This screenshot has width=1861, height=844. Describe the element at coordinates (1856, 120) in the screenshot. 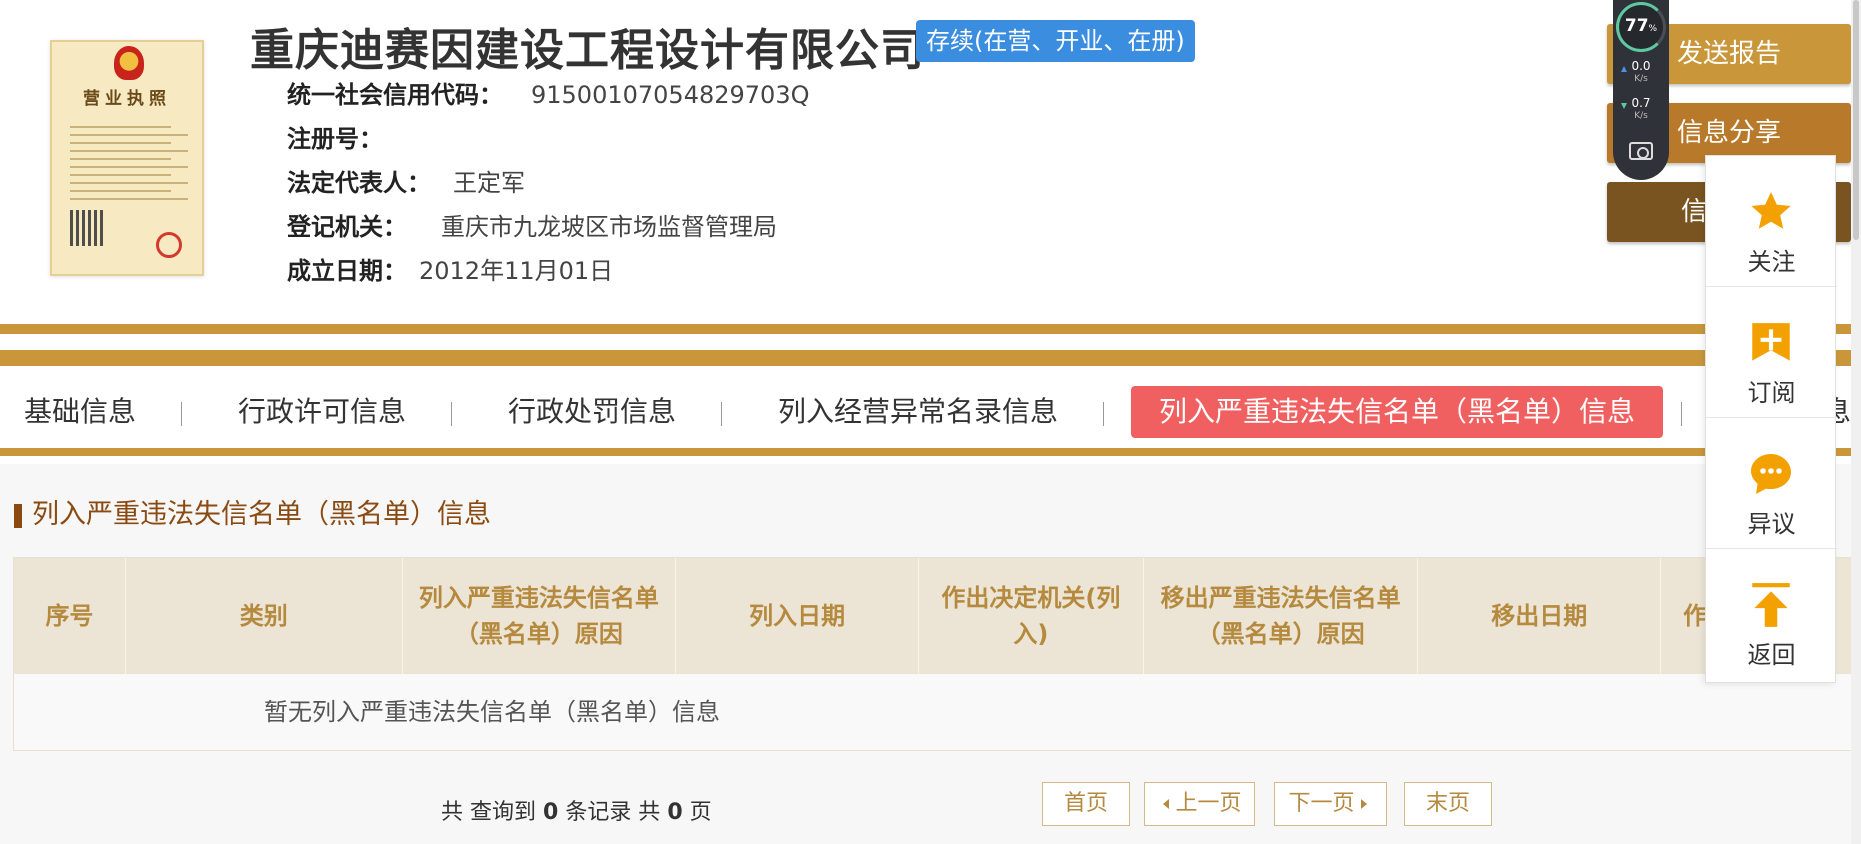

I see `scrollbar-thumb` at that location.